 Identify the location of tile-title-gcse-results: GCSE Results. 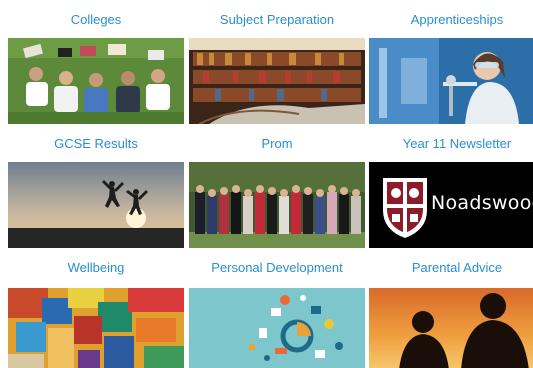
(96, 144).